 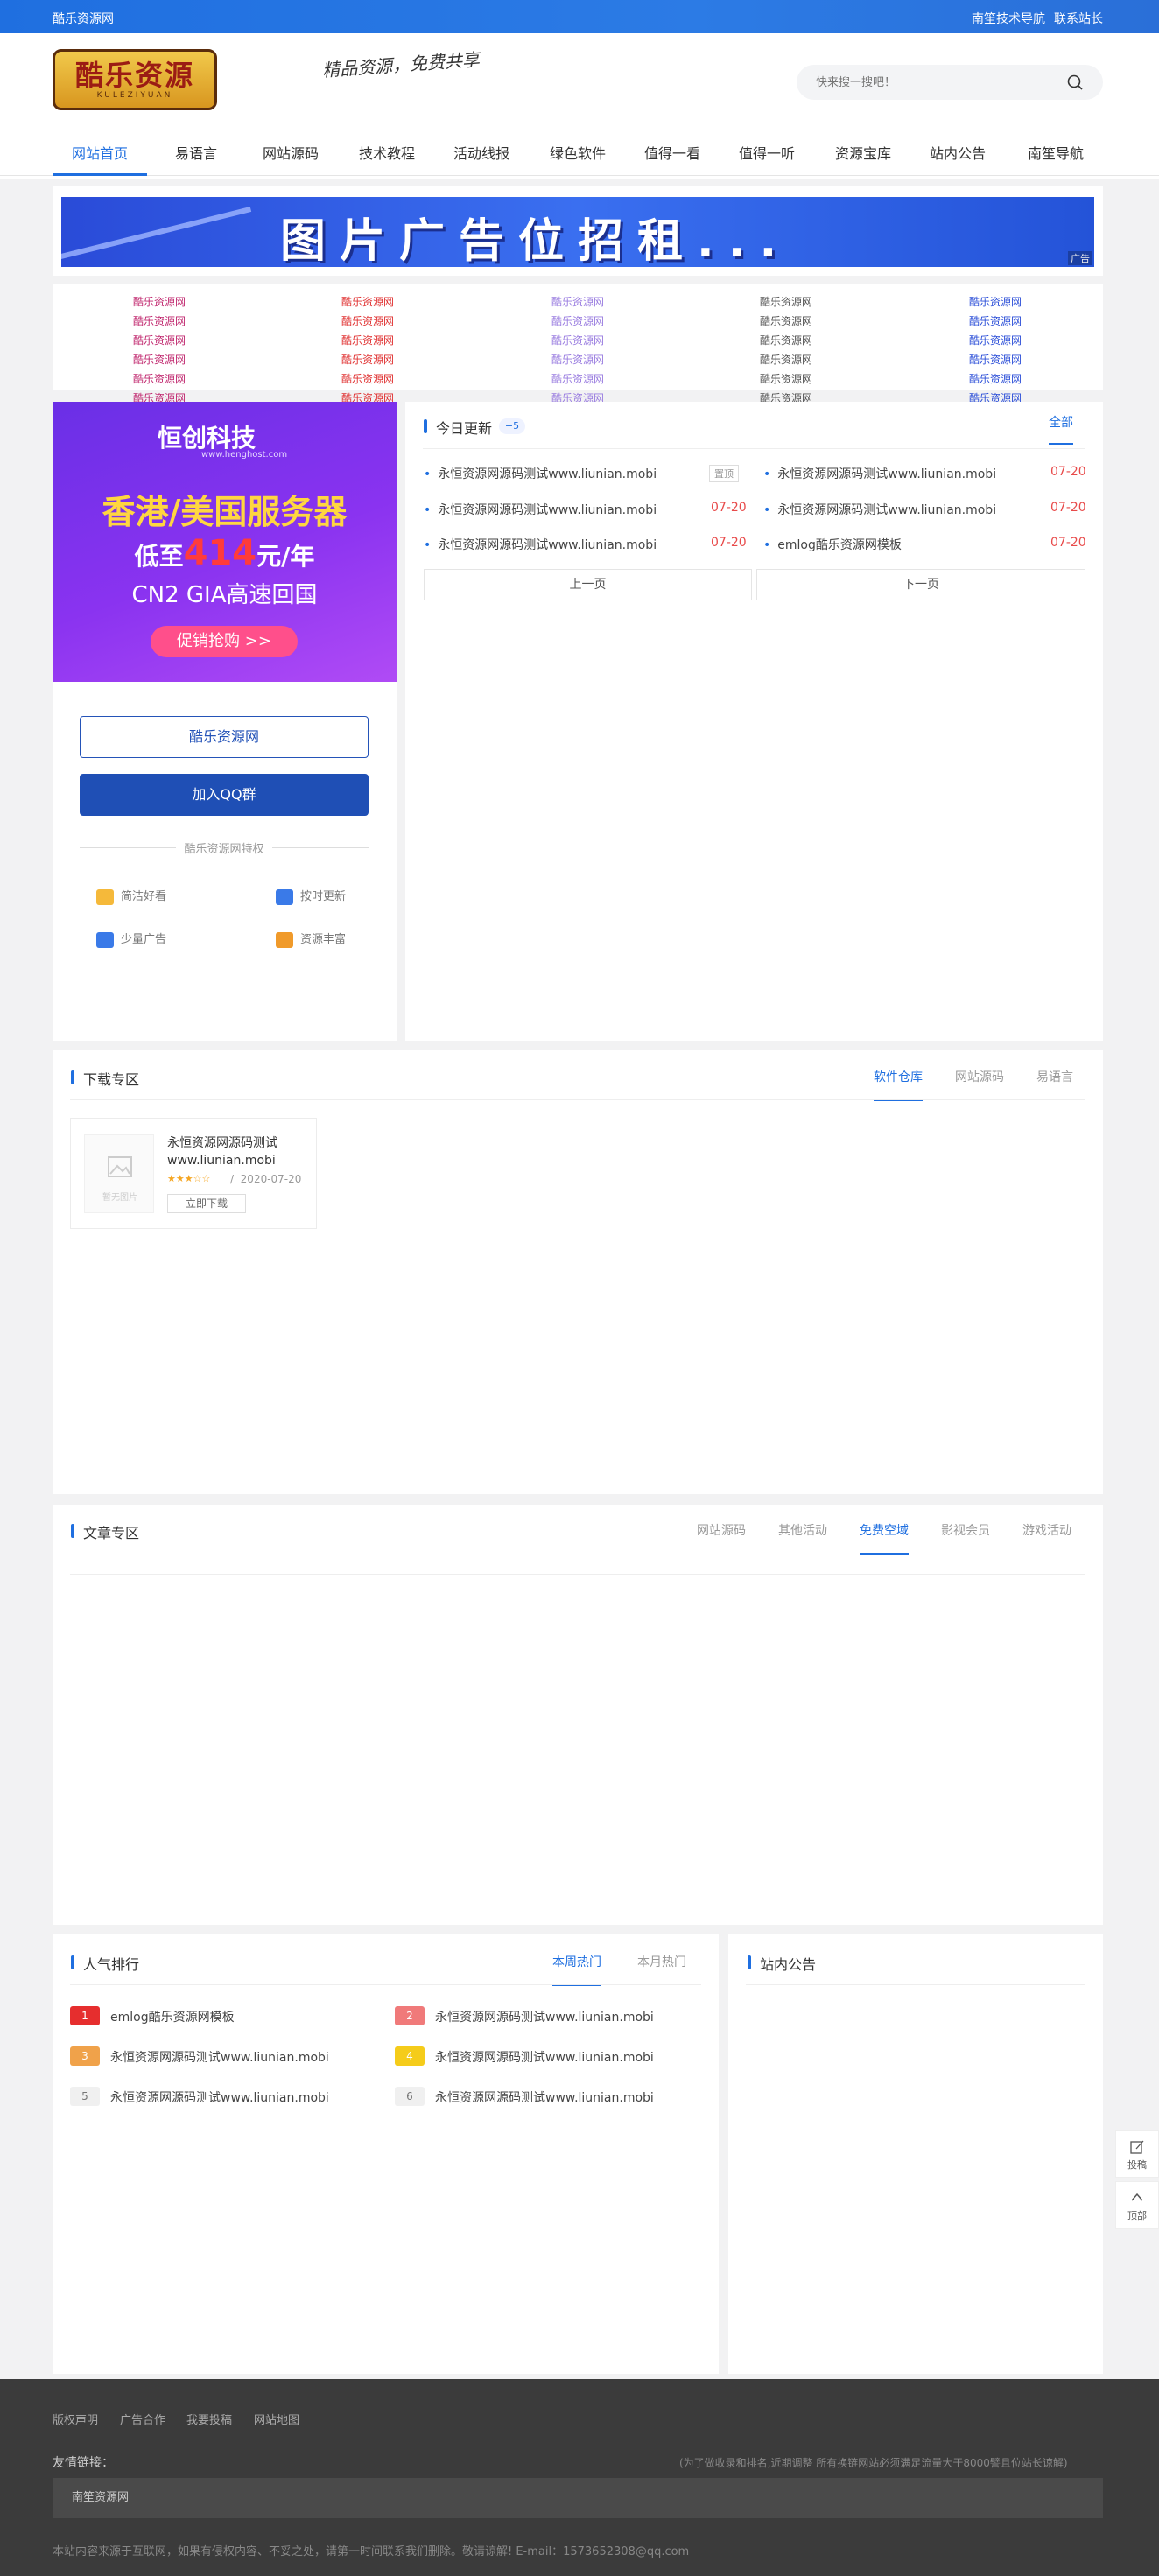 What do you see at coordinates (172, 2016) in the screenshot?
I see `rank-item-1: emlog酷乐资源网模板` at bounding box center [172, 2016].